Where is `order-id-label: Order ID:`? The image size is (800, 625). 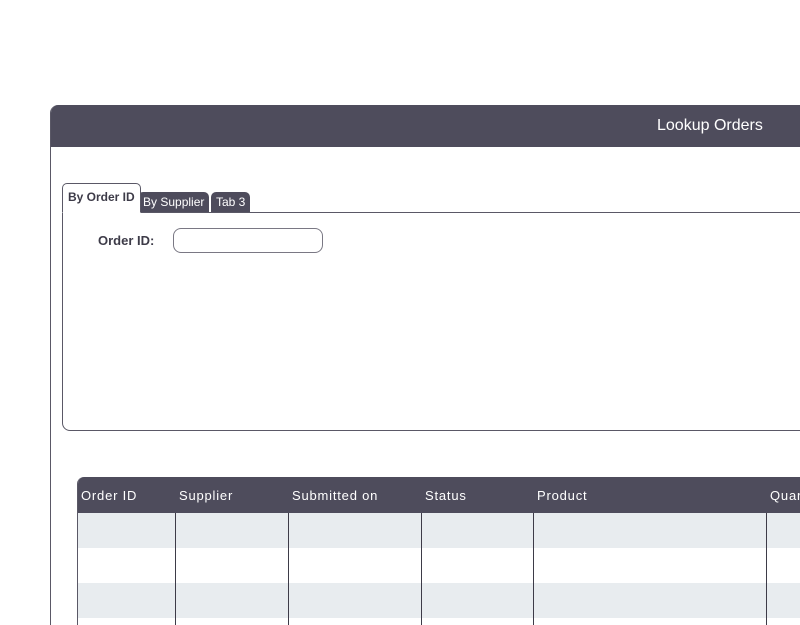 order-id-label: Order ID: is located at coordinates (126, 240).